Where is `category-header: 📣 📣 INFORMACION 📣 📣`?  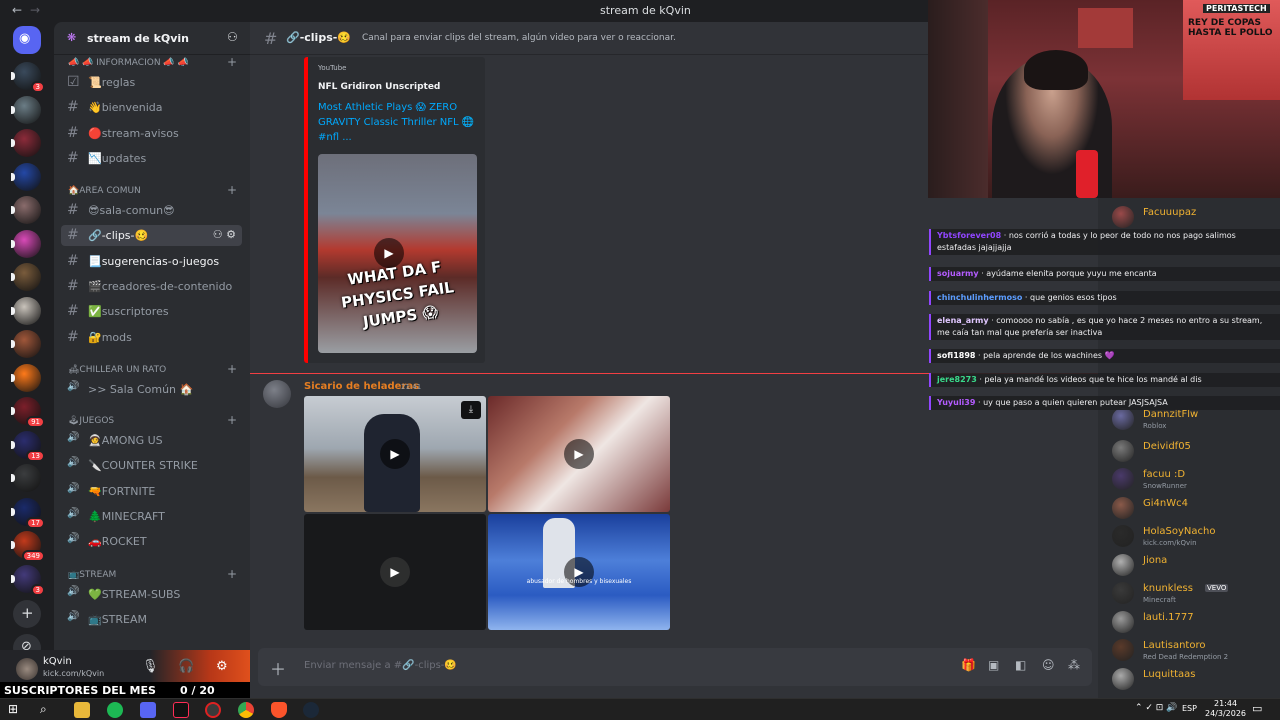 category-header: 📣 📣 INFORMACION 📣 📣 is located at coordinates (128, 63).